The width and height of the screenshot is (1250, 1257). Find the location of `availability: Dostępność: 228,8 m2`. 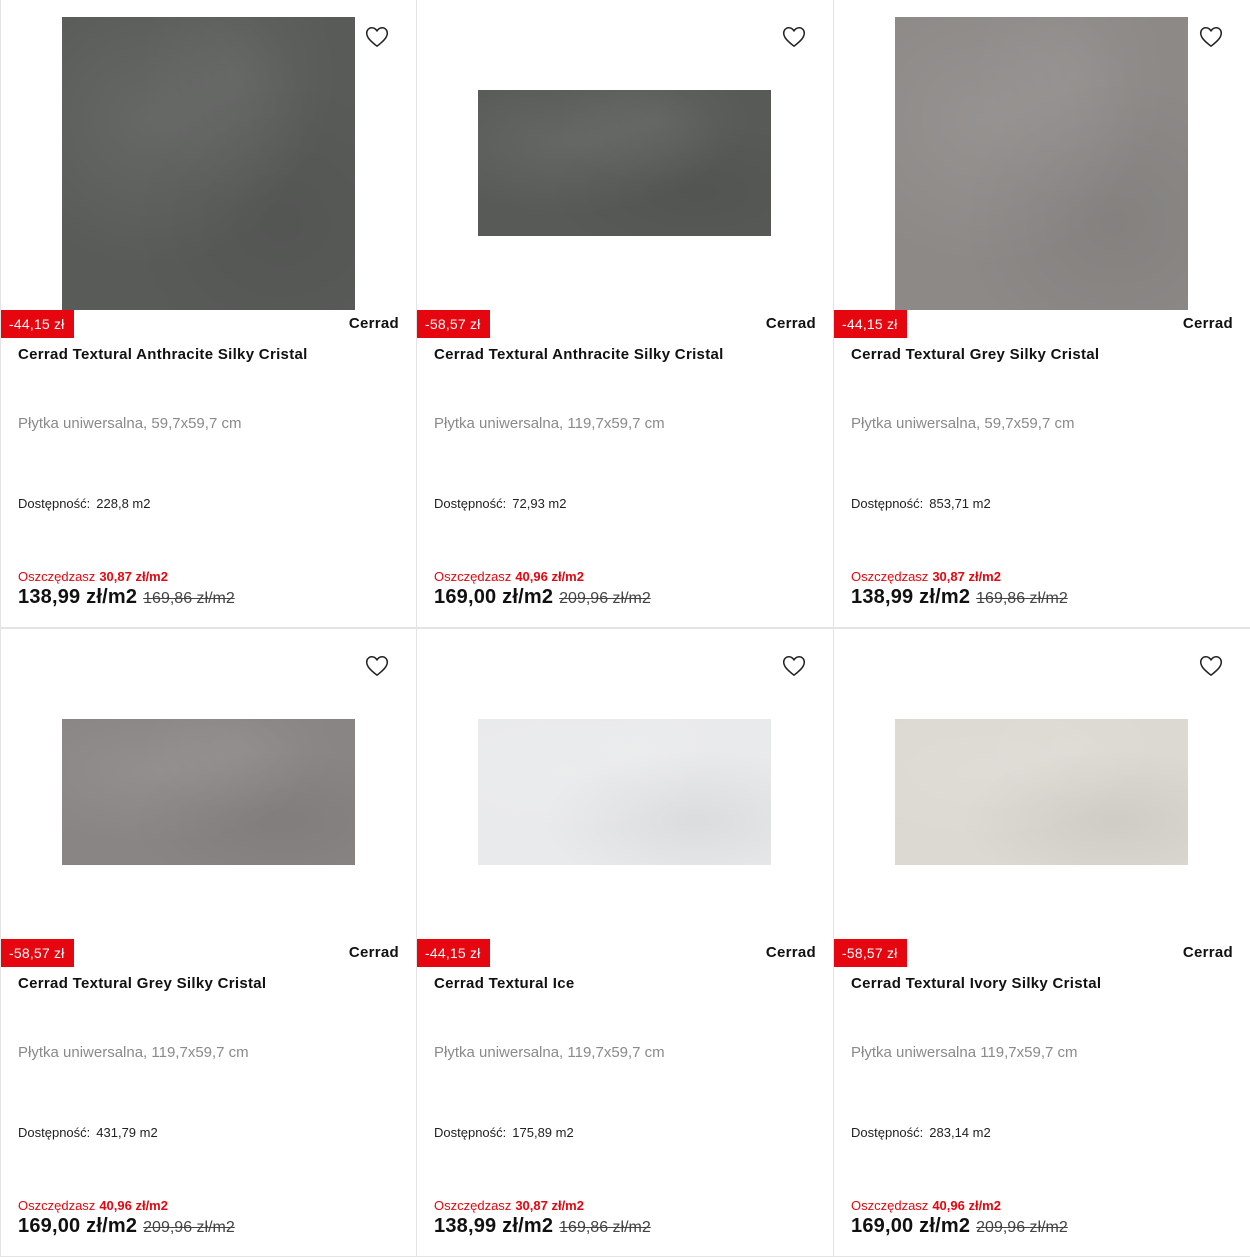

availability: Dostępność: 228,8 m2 is located at coordinates (84, 503).